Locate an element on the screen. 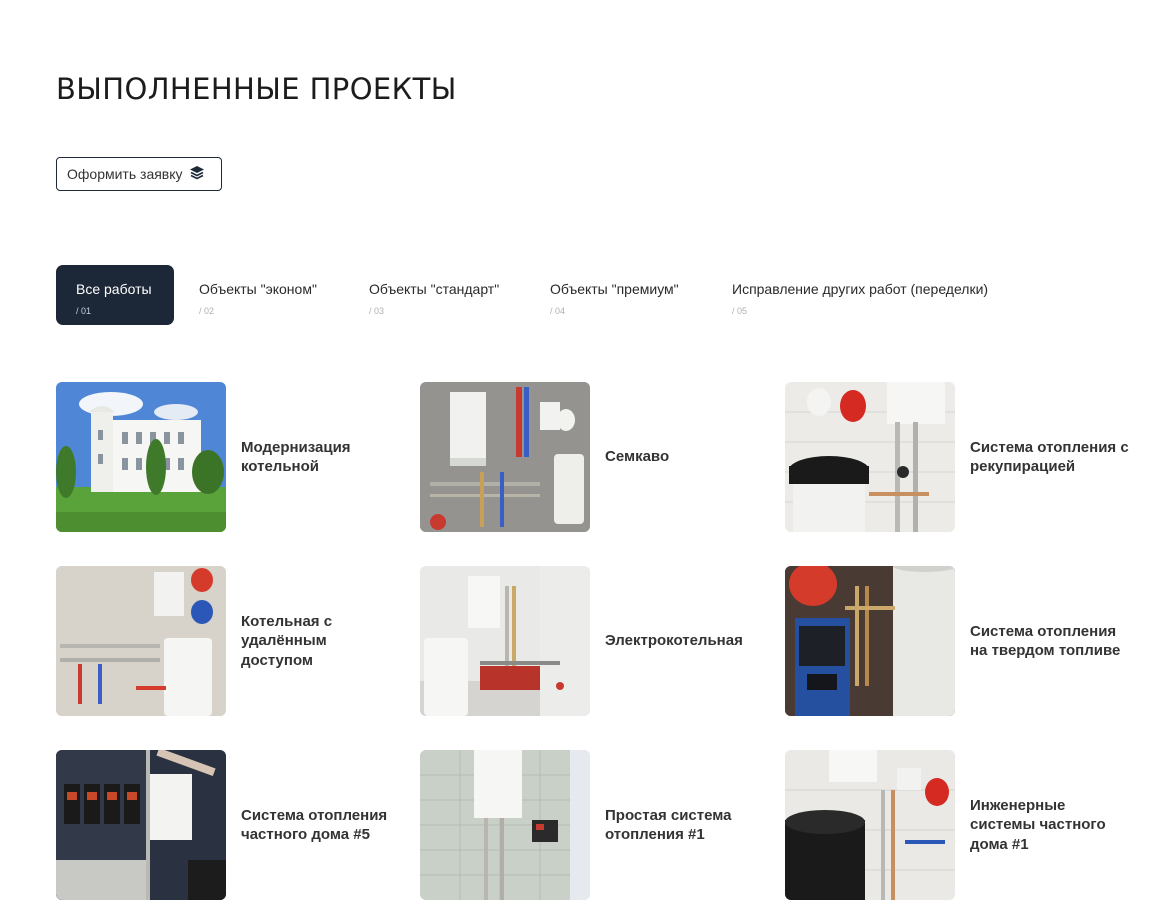 The image size is (1163, 900). project-card: Котельная с удалённым доступом is located at coordinates (226, 641).